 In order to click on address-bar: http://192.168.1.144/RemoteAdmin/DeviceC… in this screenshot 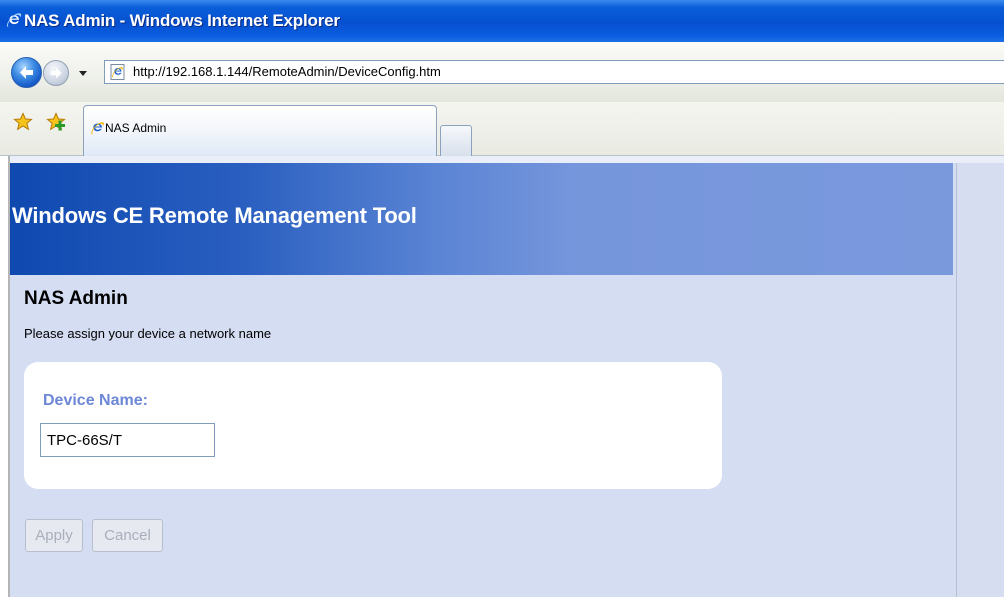, I will do `click(554, 72)`.